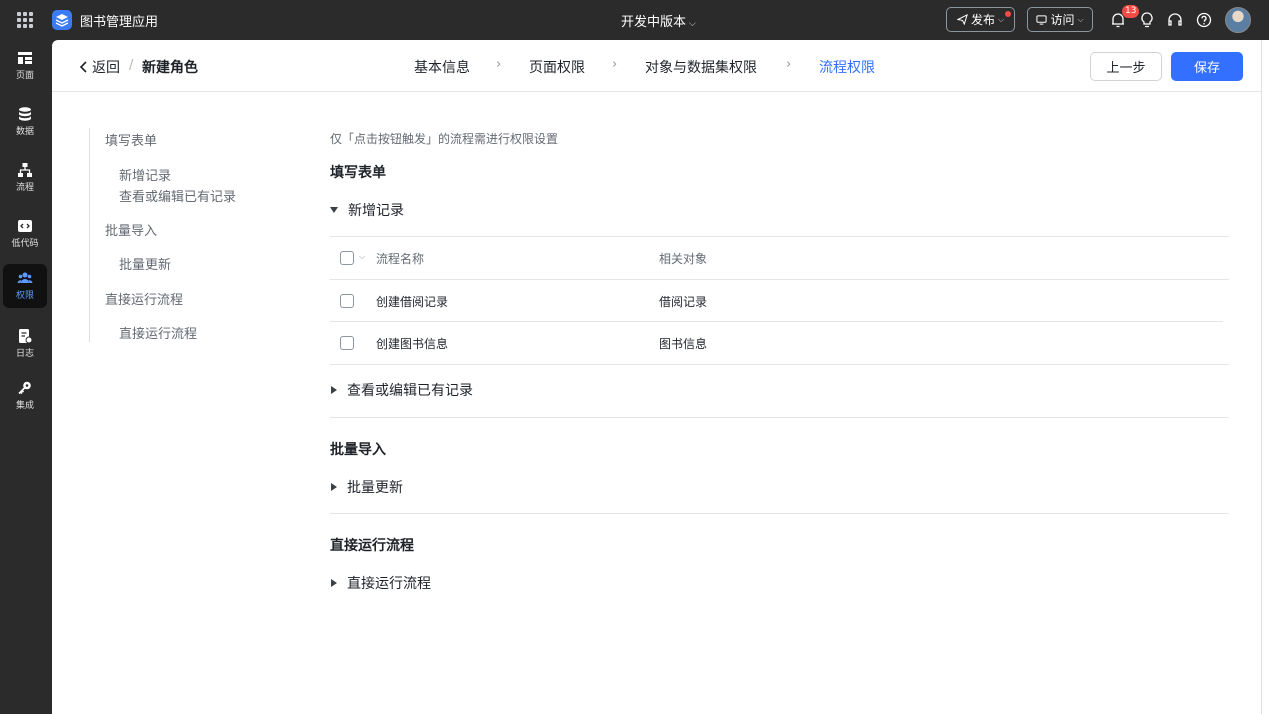 The width and height of the screenshot is (1269, 714). I want to click on version-label: 开发中版本, so click(654, 22).